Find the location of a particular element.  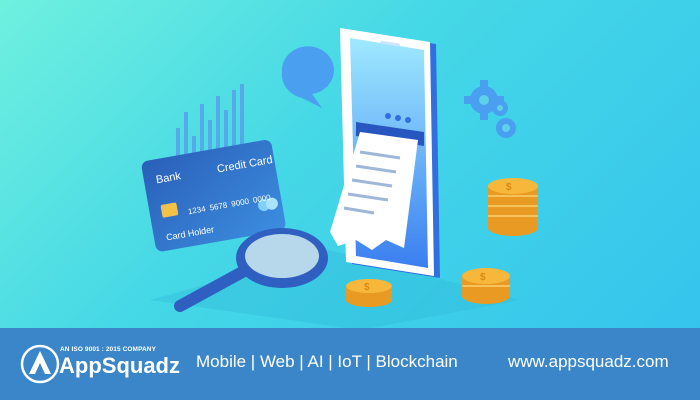

gear-icon is located at coordinates (490, 109).